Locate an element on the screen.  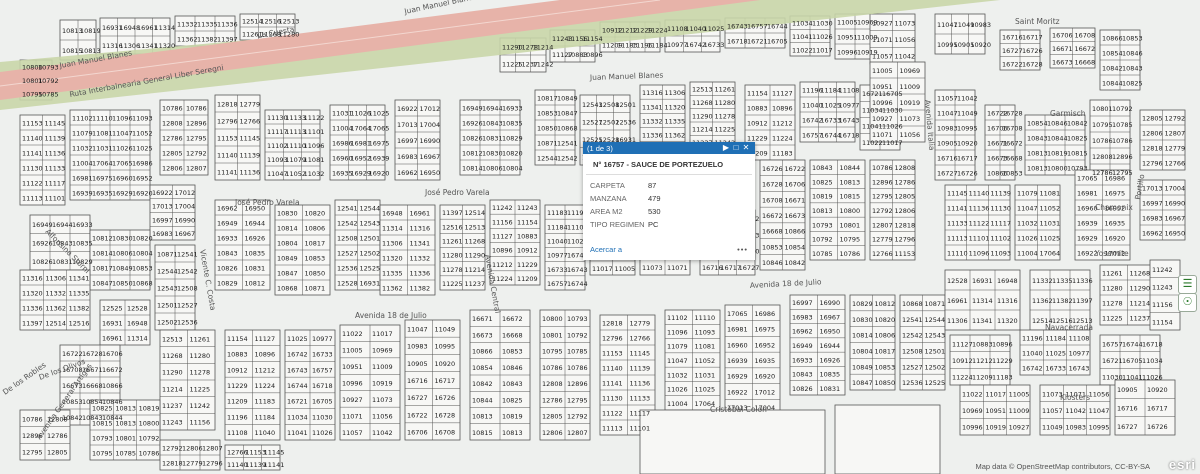
lot-number: 11049 is located at coordinates (445, 330).